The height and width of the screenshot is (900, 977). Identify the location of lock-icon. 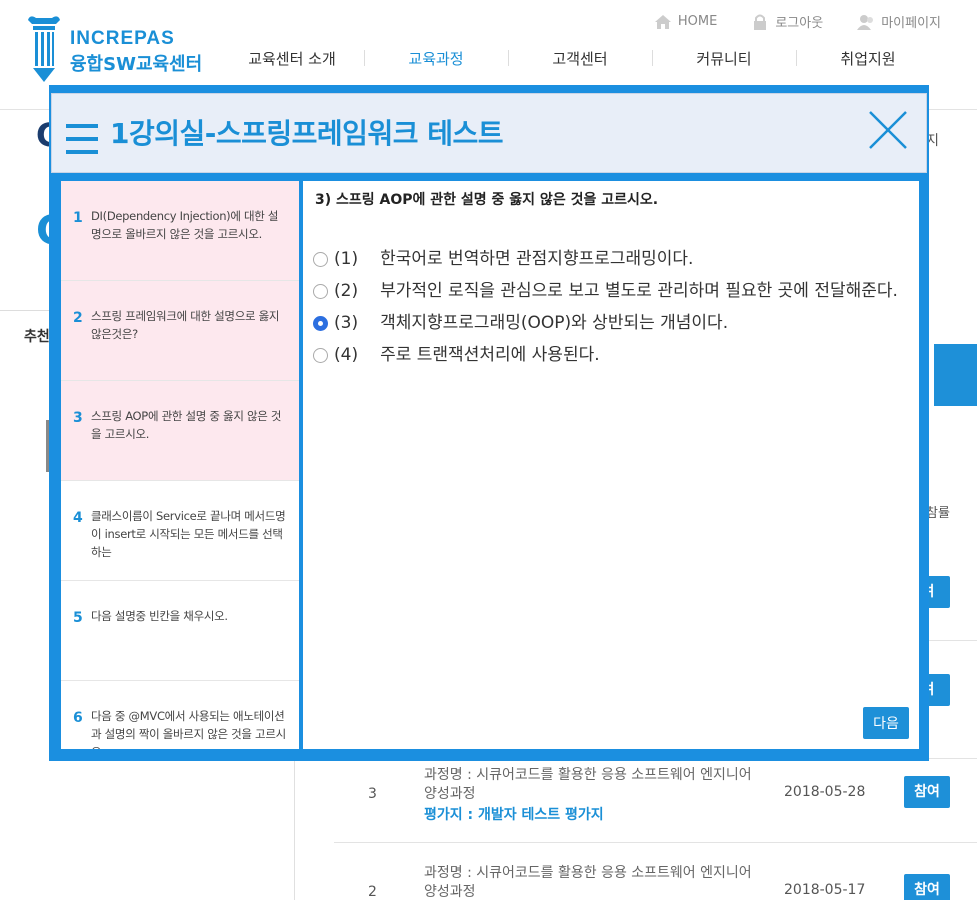
(760, 22).